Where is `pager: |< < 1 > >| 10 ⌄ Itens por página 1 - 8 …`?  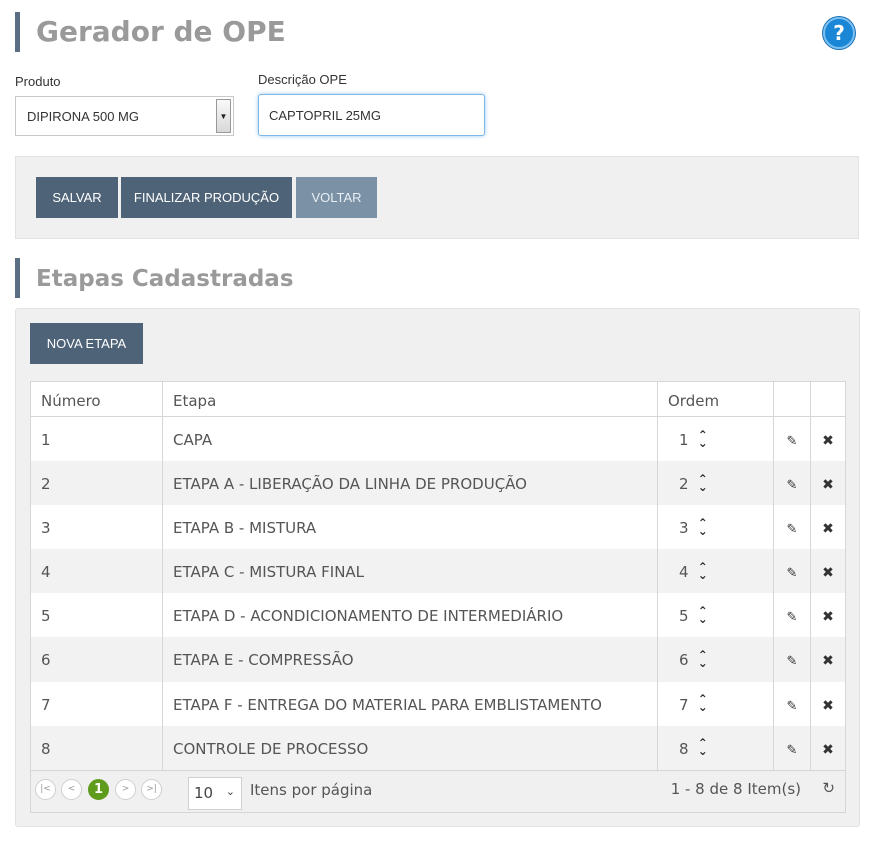
pager: |< < 1 > >| 10 ⌄ Itens por página 1 - 8 … is located at coordinates (438, 791).